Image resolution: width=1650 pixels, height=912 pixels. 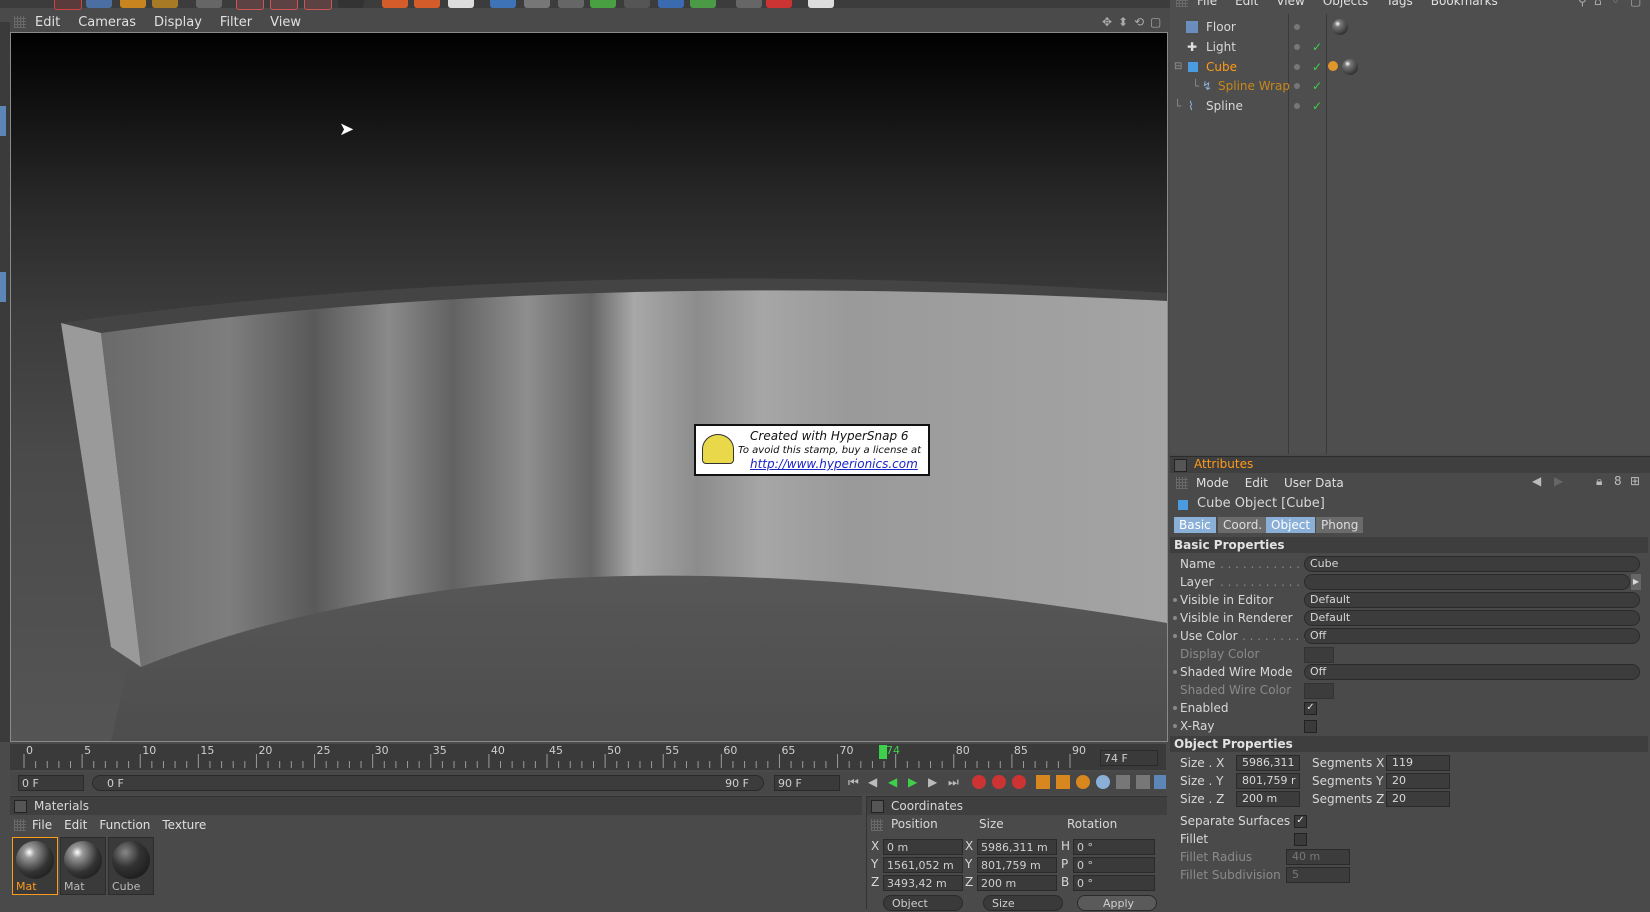 What do you see at coordinates (1418, 781) in the screenshot?
I see `segments-y-input: 20` at bounding box center [1418, 781].